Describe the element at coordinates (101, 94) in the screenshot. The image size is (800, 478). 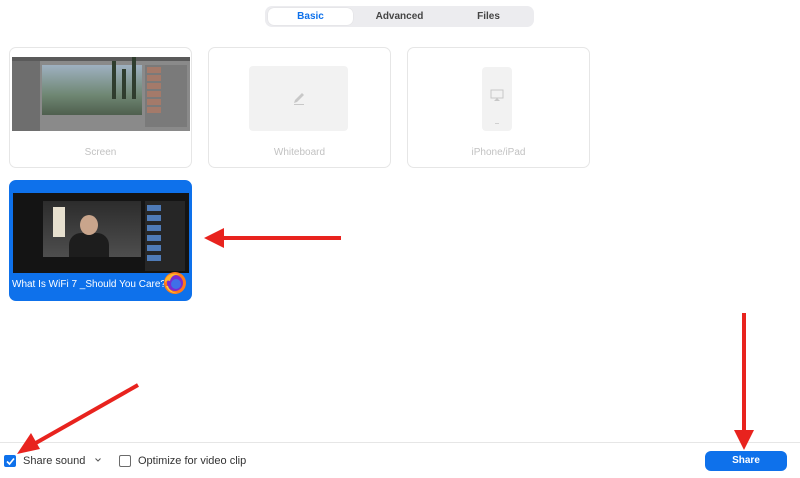
I see `screen-preview` at that location.